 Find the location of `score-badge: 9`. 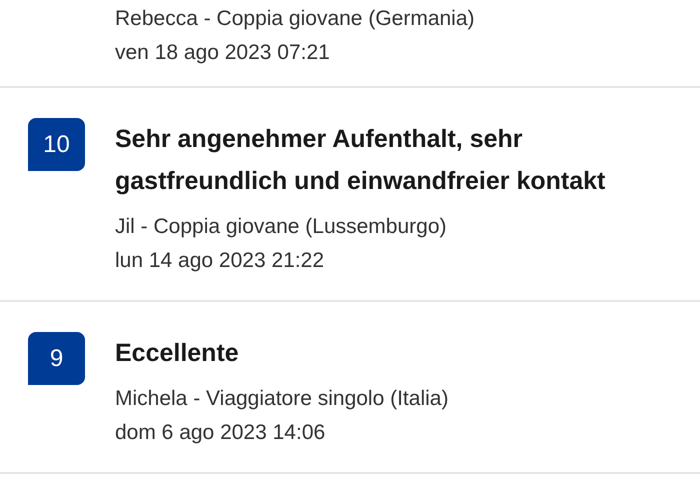

score-badge: 9 is located at coordinates (56, 358).